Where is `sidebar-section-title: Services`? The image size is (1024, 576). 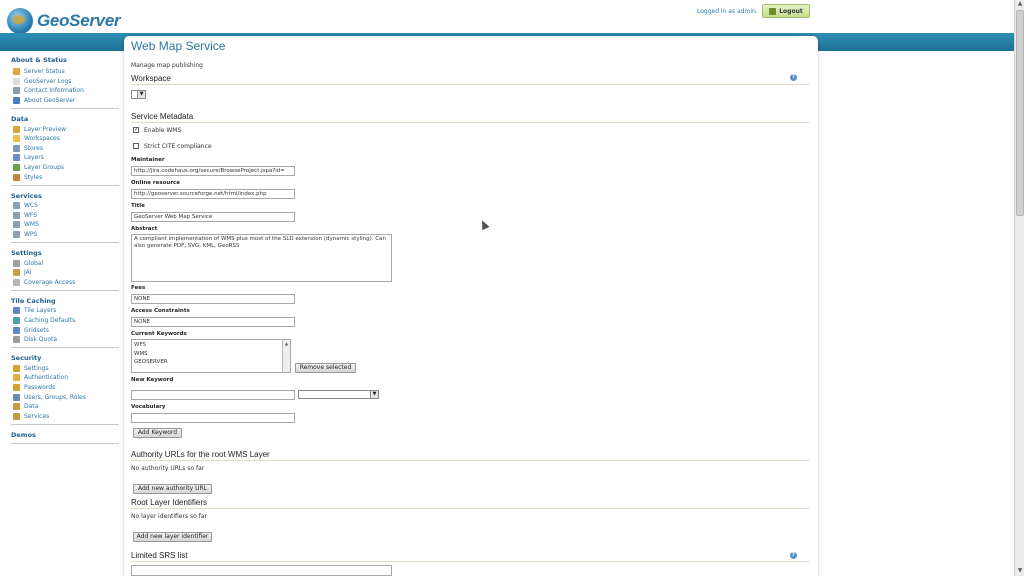 sidebar-section-title: Services is located at coordinates (65, 195).